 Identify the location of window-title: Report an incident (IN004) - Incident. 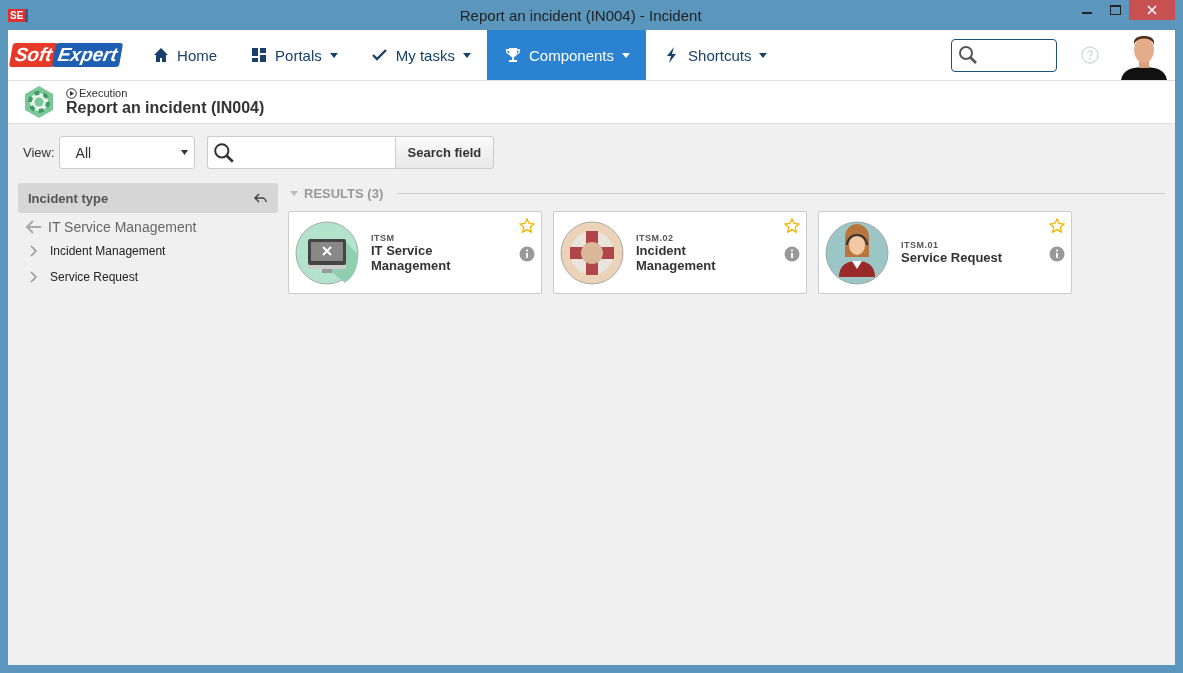
(580, 15).